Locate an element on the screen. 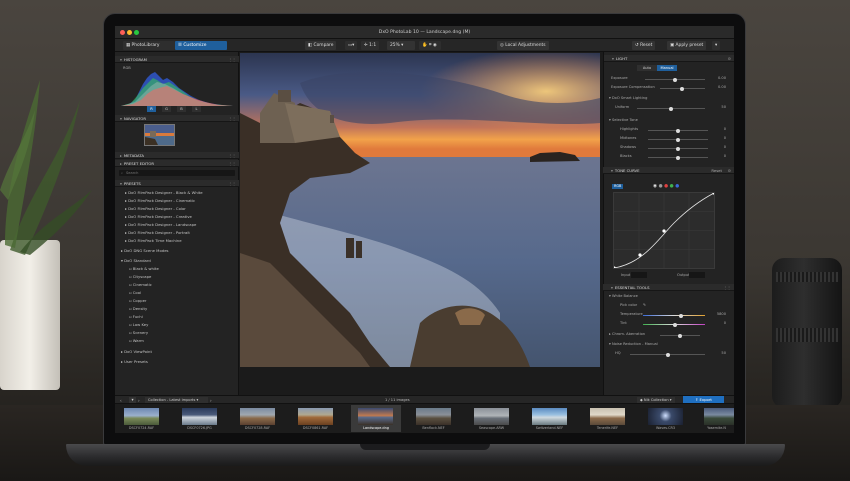  layout-menu: ▭▾ is located at coordinates (351, 45).